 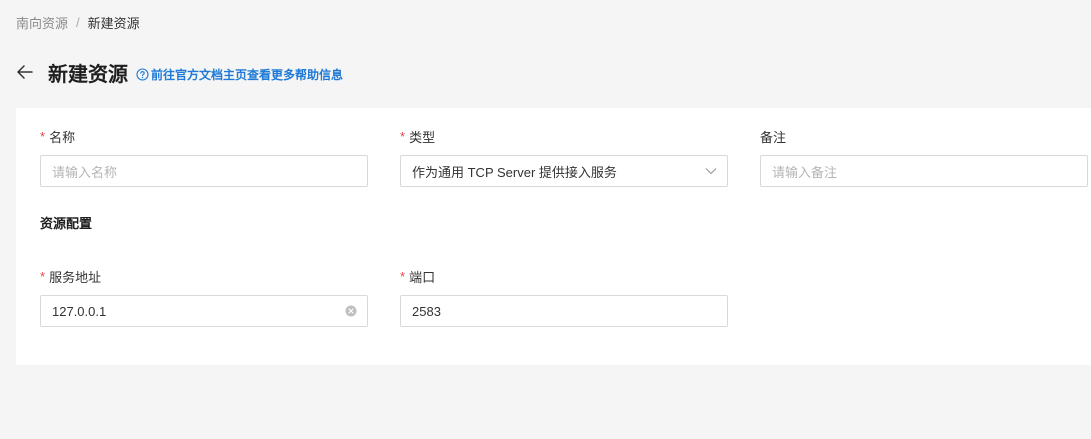 I want to click on help-doc-link: 前往官方文档主页查看更多帮助信息, so click(x=239, y=74).